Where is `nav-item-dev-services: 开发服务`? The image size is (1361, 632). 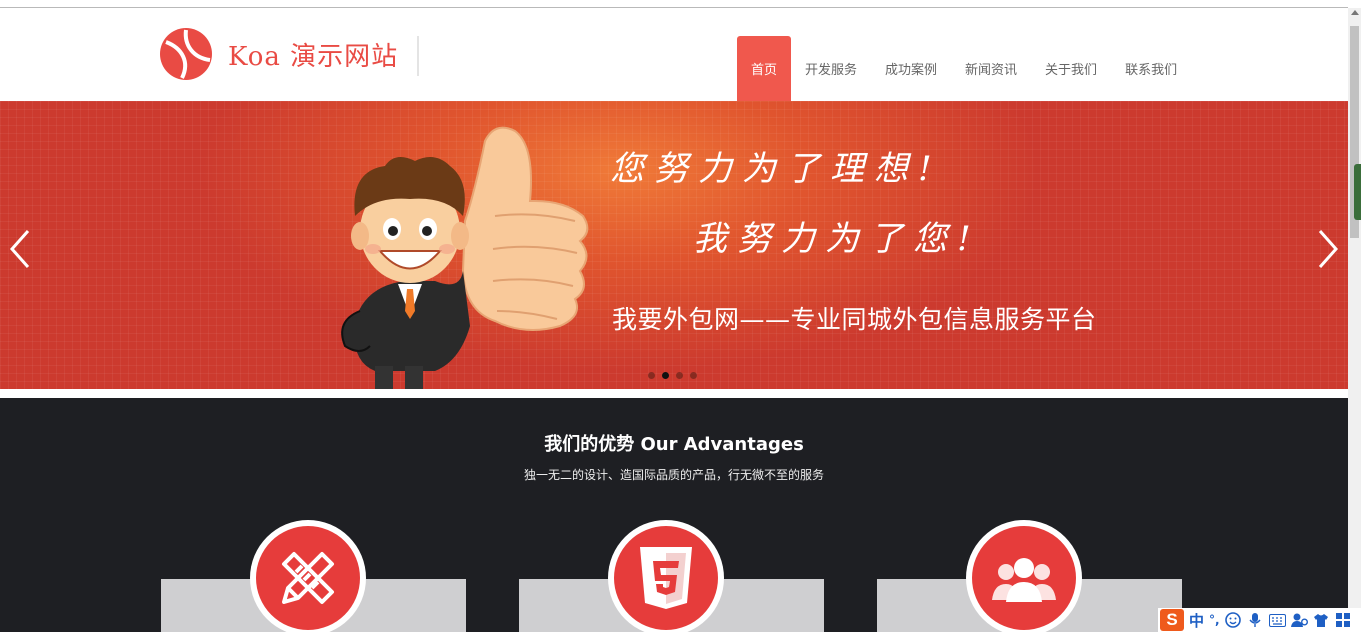 nav-item-dev-services: 开发服务 is located at coordinates (831, 68).